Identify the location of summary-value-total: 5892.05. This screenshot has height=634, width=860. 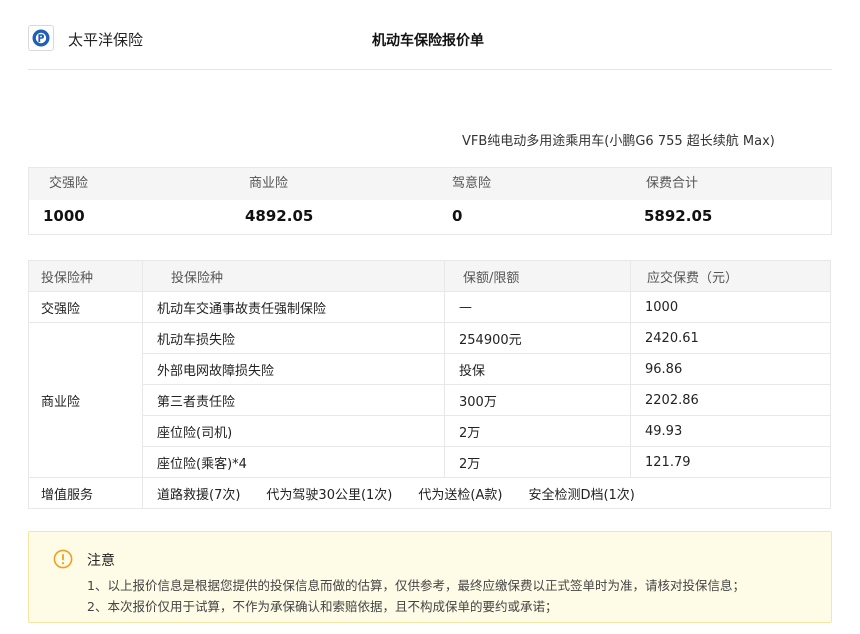
(678, 216).